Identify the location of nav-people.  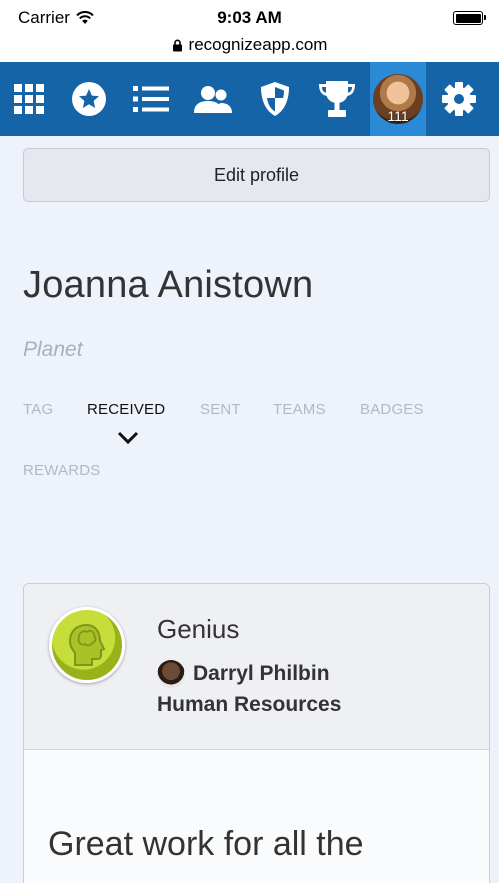
(213, 99).